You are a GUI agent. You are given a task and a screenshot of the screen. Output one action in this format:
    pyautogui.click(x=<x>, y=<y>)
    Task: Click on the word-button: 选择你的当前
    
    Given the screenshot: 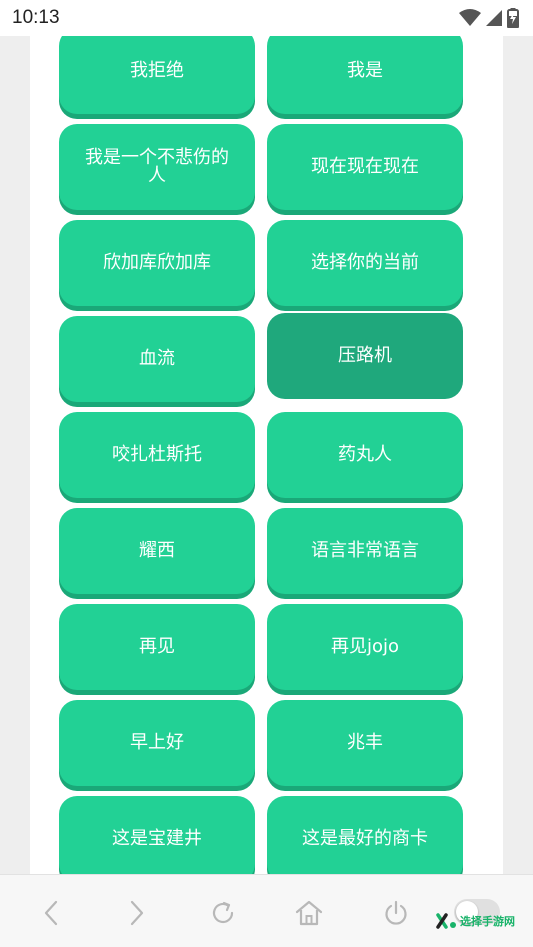 What is the action you would take?
    pyautogui.click(x=365, y=263)
    